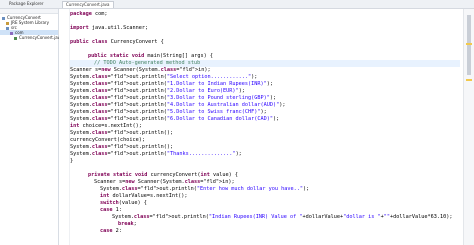 This screenshot has width=474, height=245. What do you see at coordinates (29, 11) in the screenshot?
I see `explorer-toolbar` at bounding box center [29, 11].